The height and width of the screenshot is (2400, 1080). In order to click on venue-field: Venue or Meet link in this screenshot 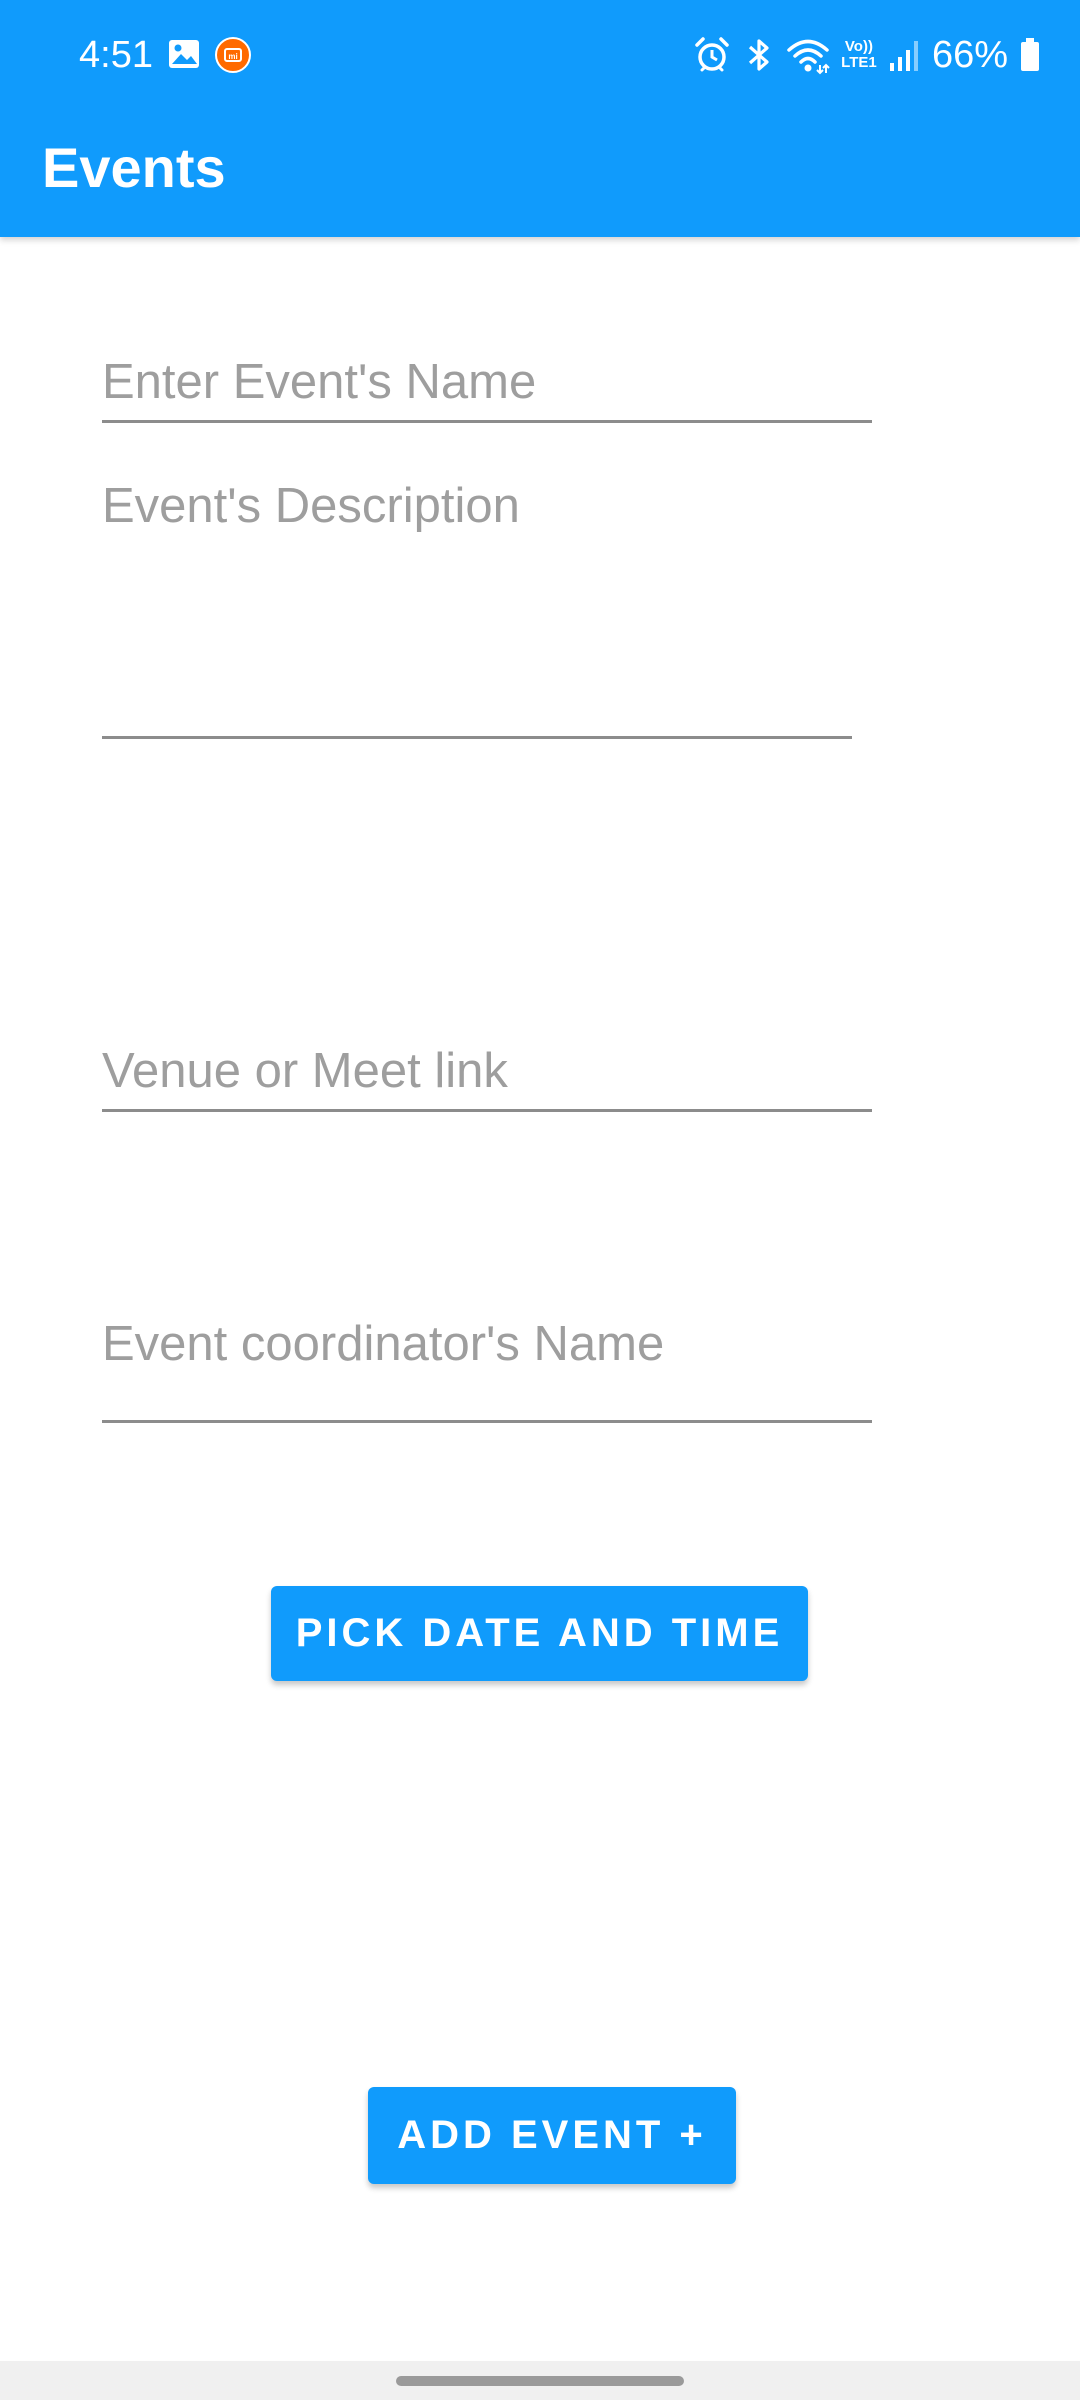, I will do `click(487, 1076)`.